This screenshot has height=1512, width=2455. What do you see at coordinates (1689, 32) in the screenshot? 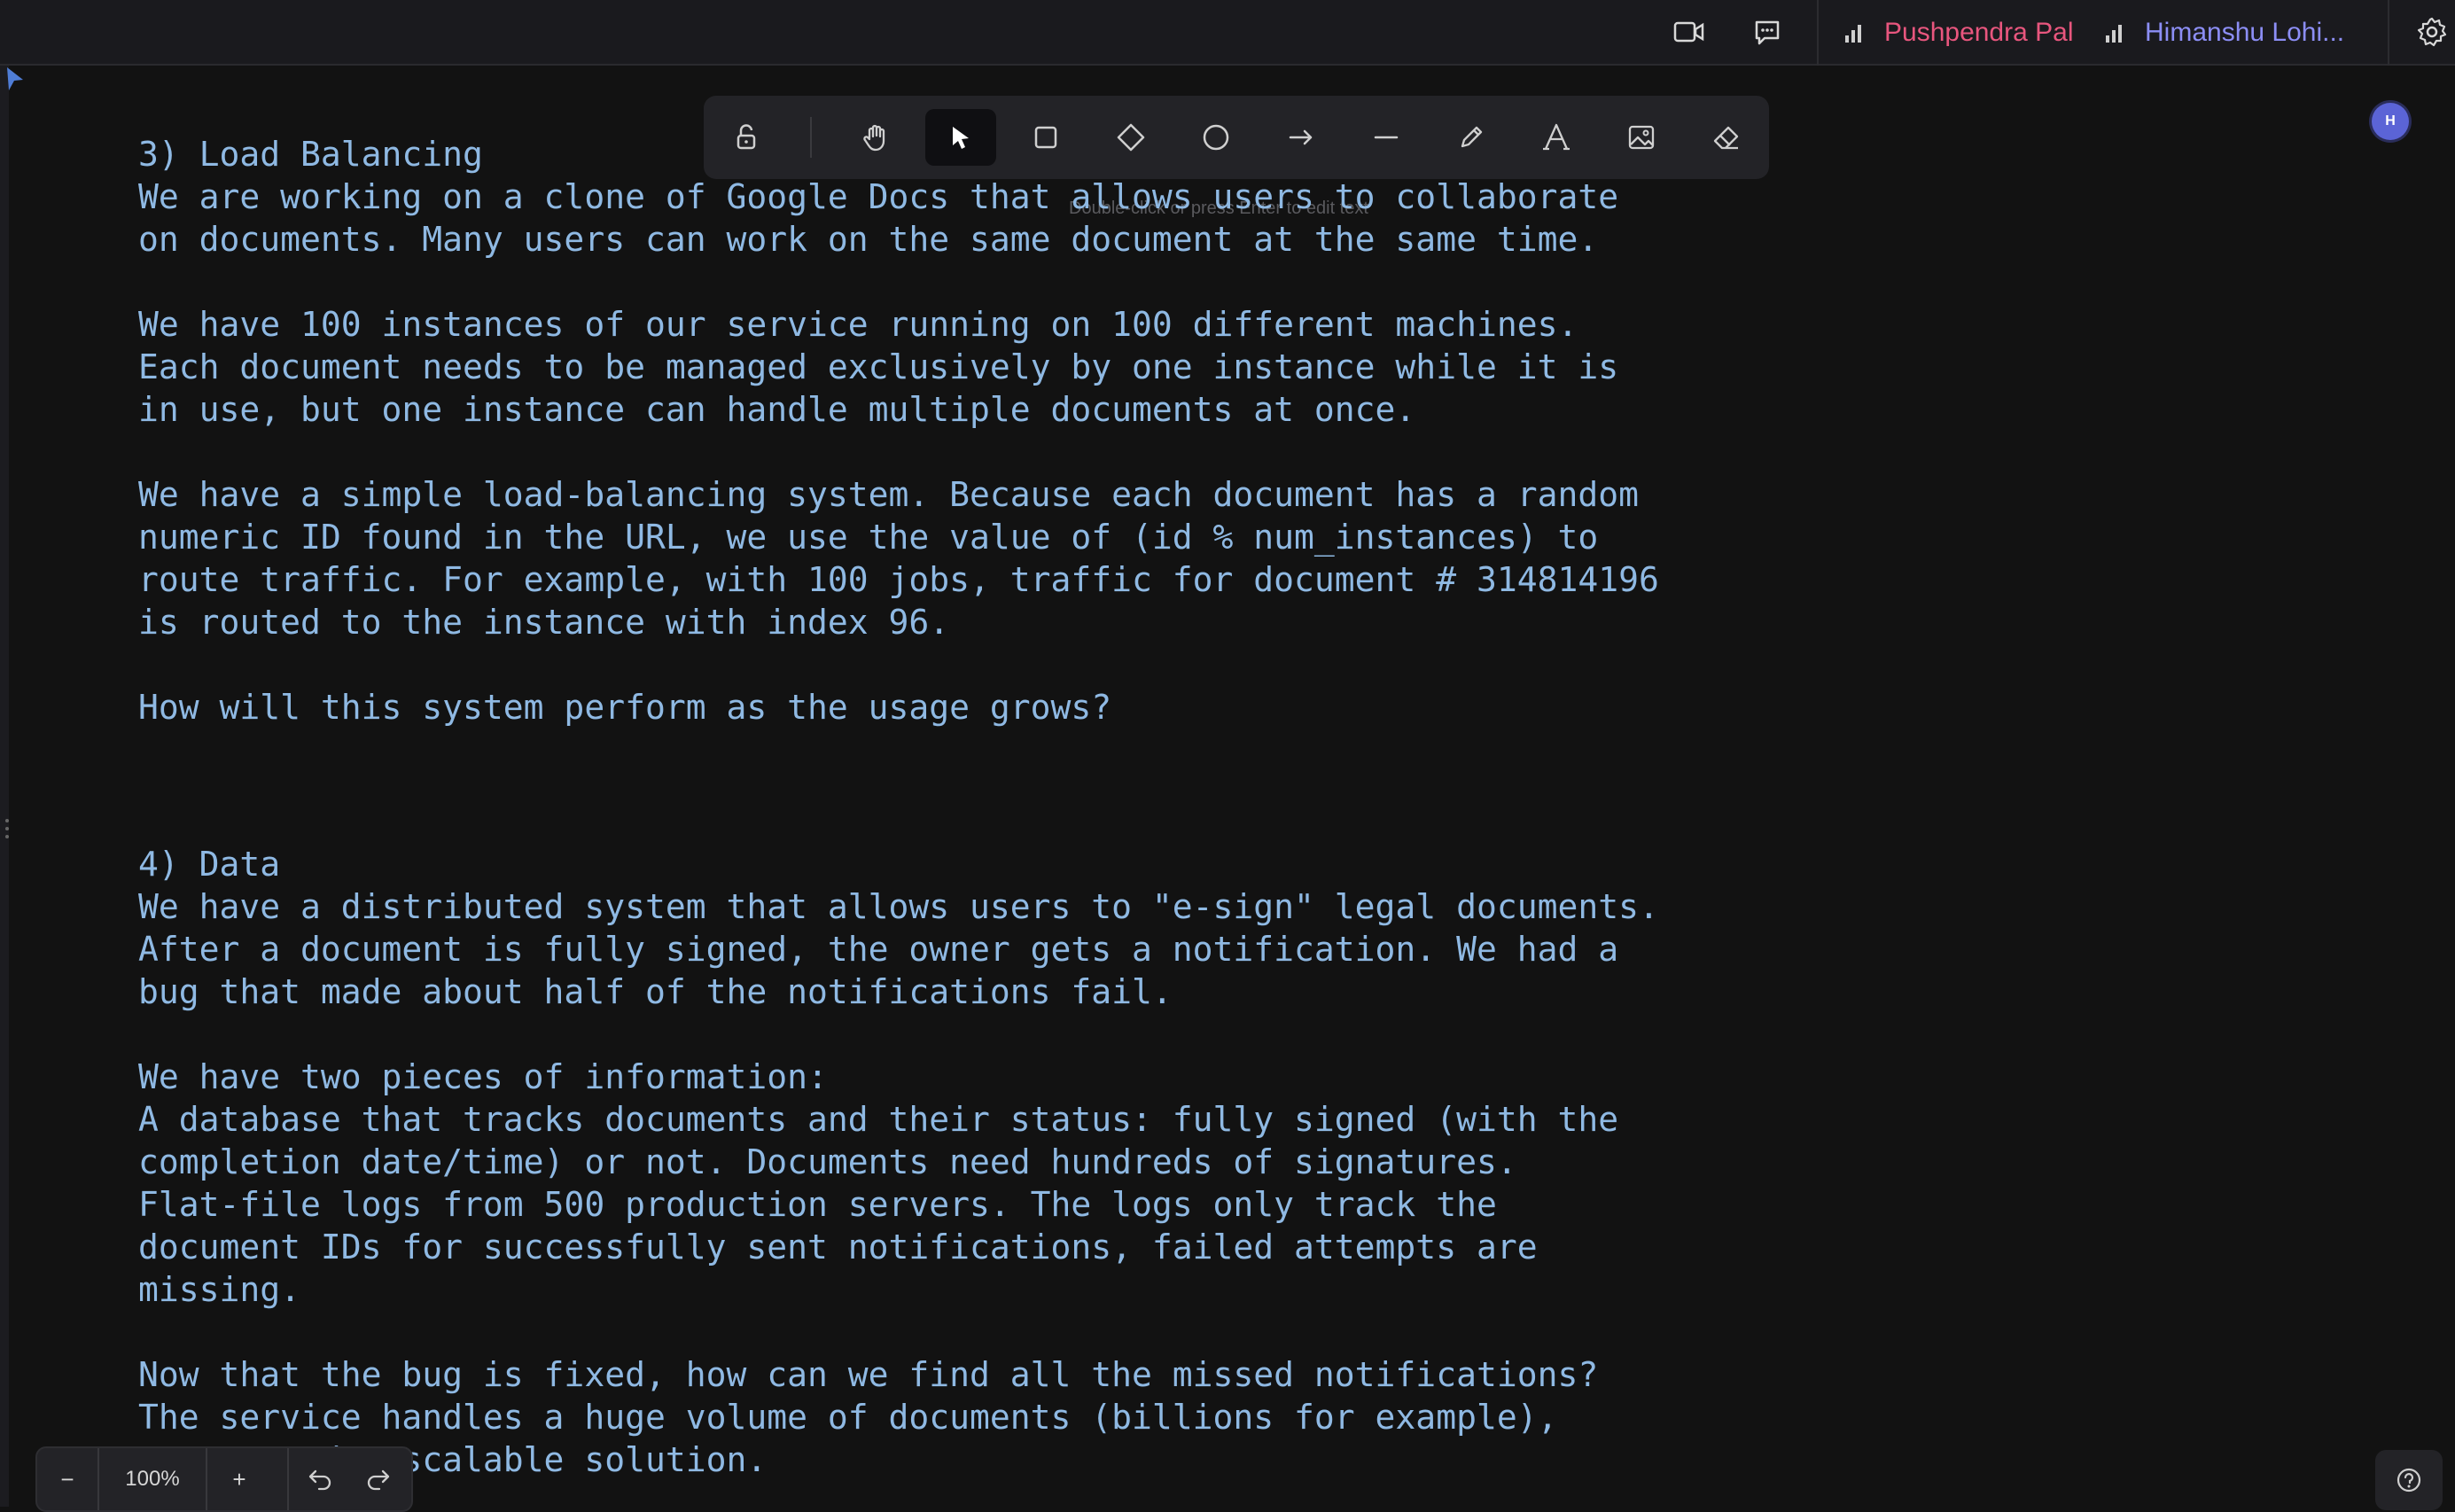
I see `video-call-icon` at bounding box center [1689, 32].